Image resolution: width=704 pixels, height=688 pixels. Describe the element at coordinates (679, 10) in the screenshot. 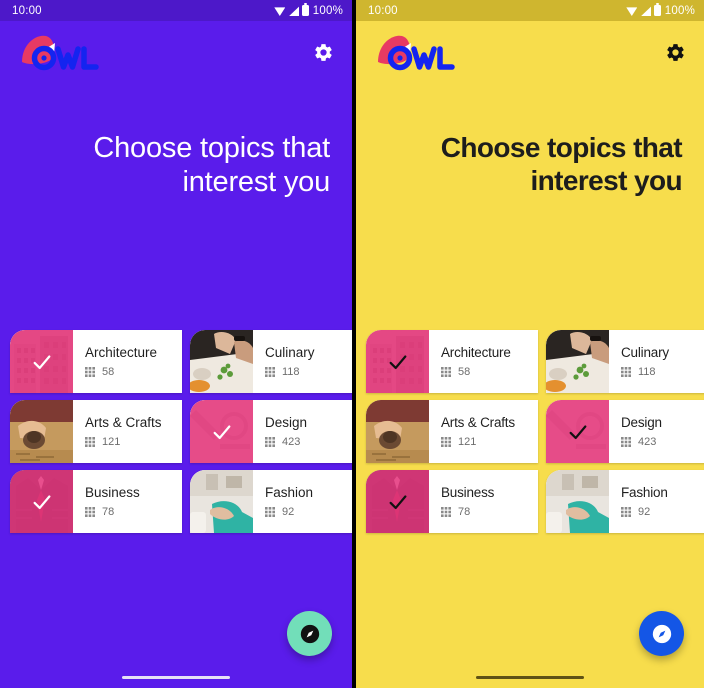

I see `battery-percent-label: 100%` at that location.